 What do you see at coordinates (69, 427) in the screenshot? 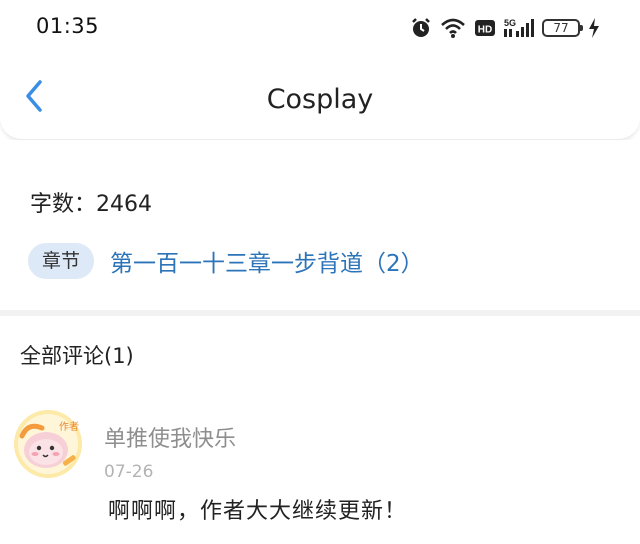
I see `avatar-badge: 作者` at bounding box center [69, 427].